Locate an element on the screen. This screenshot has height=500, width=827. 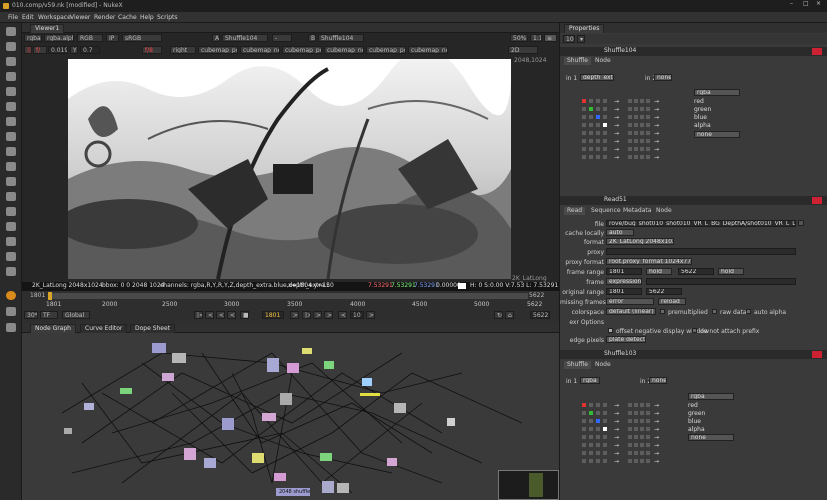
no-attach-prefix-checkbox is located at coordinates (694, 330).